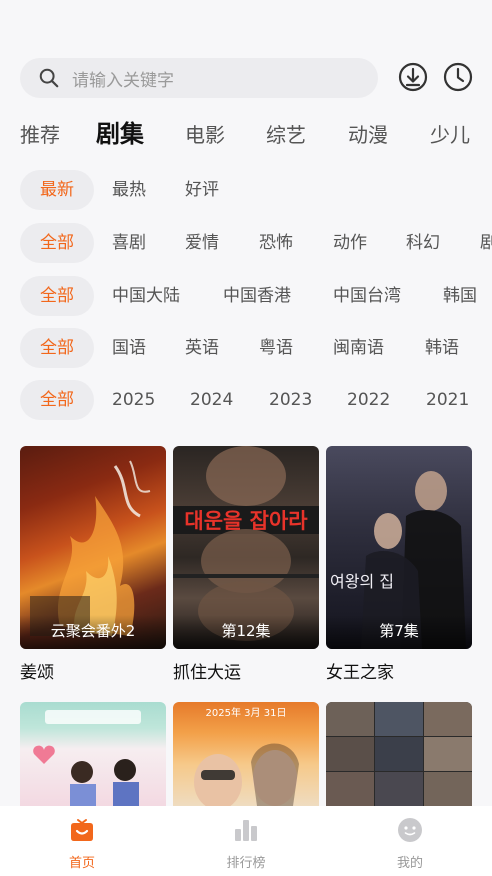 This screenshot has width=492, height=876. What do you see at coordinates (442, 348) in the screenshot?
I see `filter-chip: 韩语` at bounding box center [442, 348].